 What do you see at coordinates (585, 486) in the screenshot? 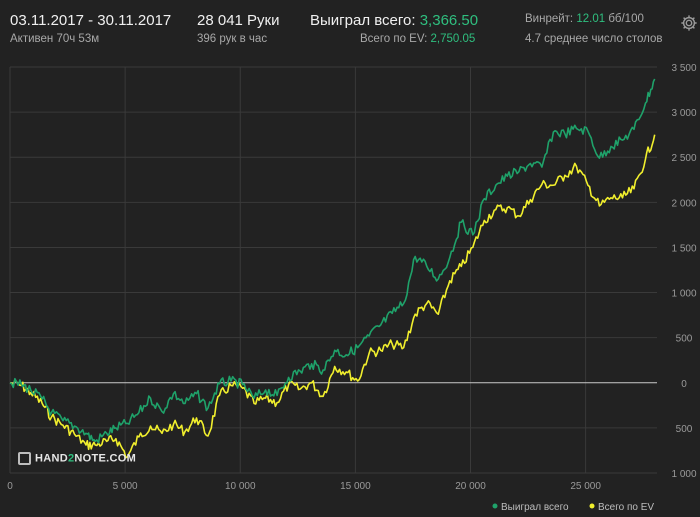
I see `x-tick-label: 25 000` at bounding box center [585, 486].